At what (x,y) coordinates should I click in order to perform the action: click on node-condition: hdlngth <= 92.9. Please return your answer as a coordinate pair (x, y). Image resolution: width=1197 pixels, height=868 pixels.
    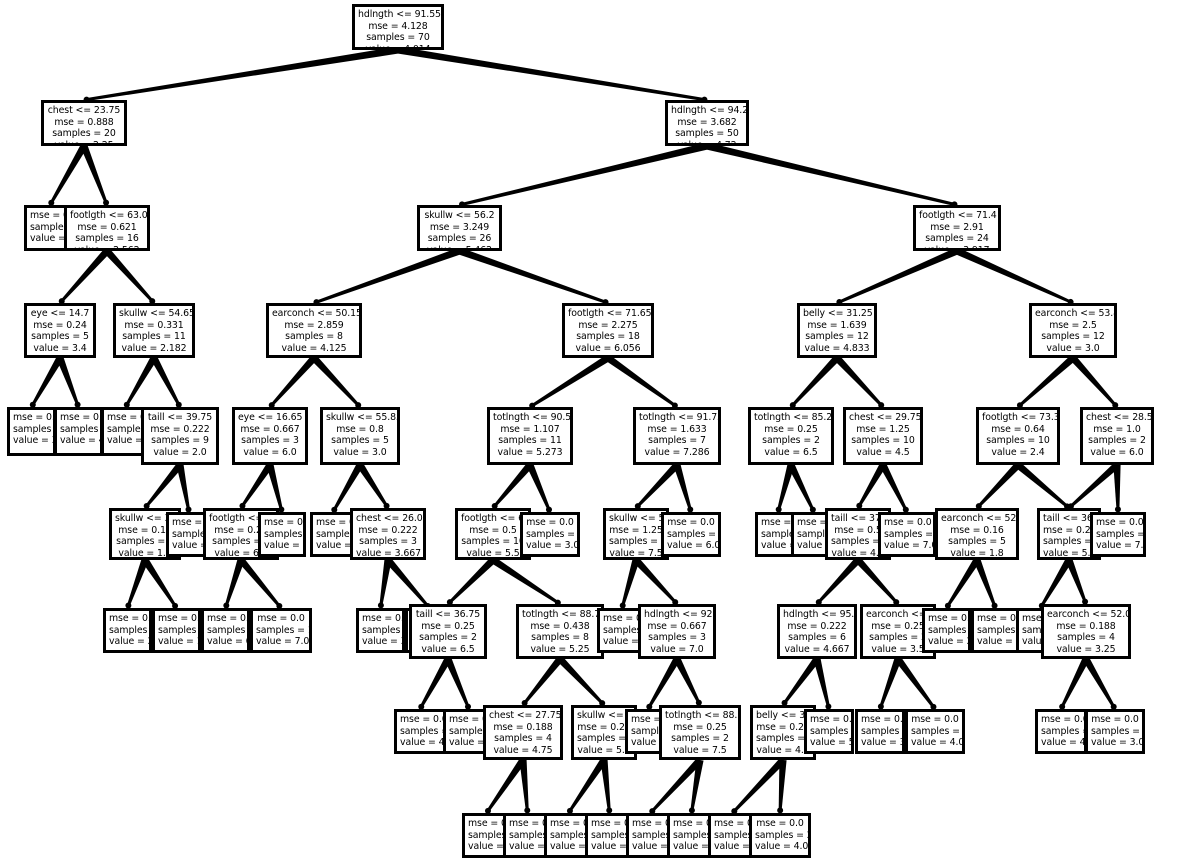
    Looking at the image, I should click on (680, 614).